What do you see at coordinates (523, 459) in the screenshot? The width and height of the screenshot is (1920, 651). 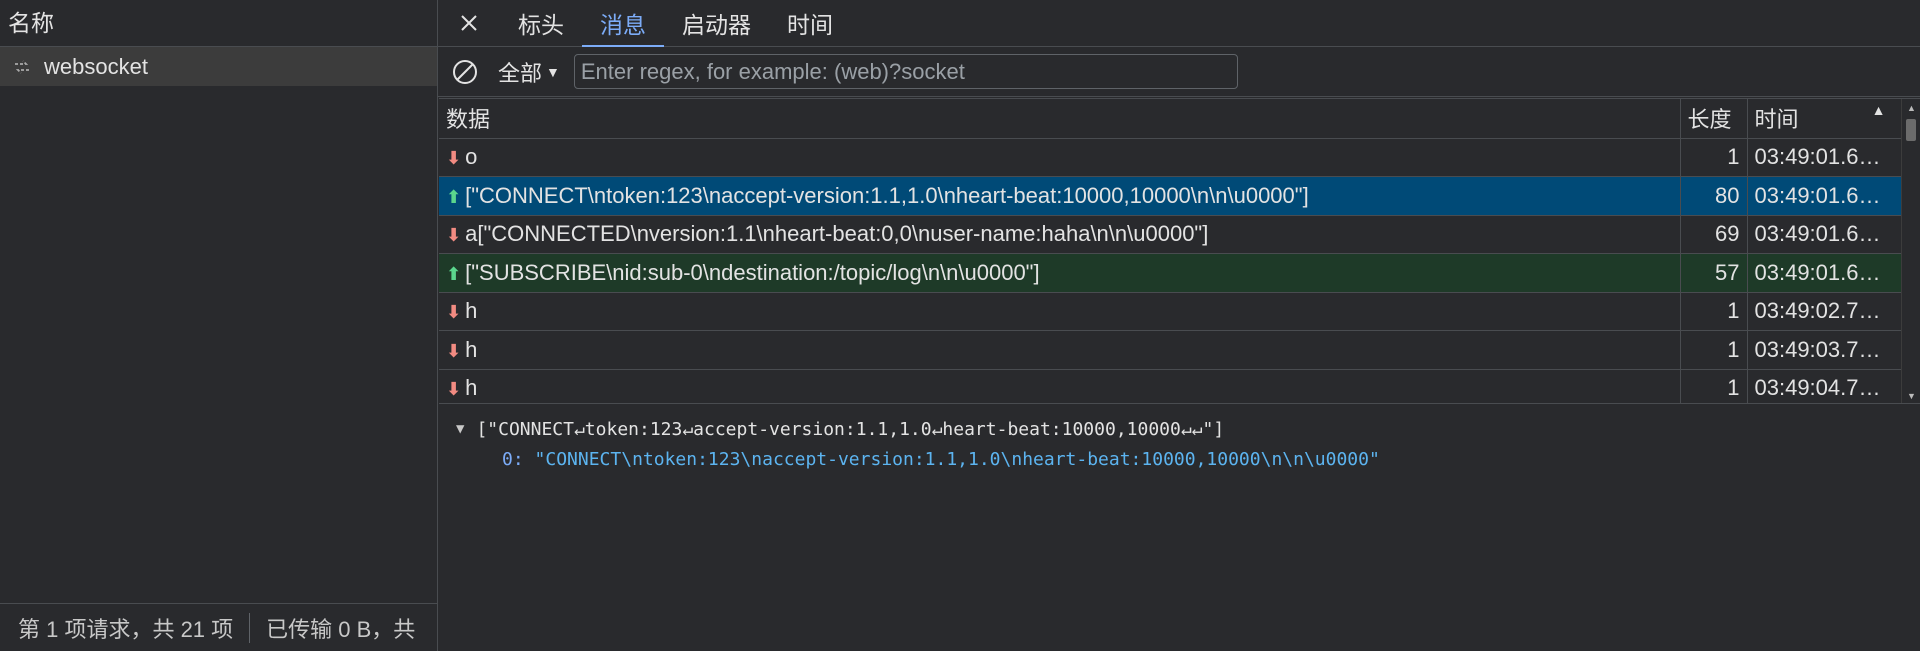 I see `detail-colon: :` at bounding box center [523, 459].